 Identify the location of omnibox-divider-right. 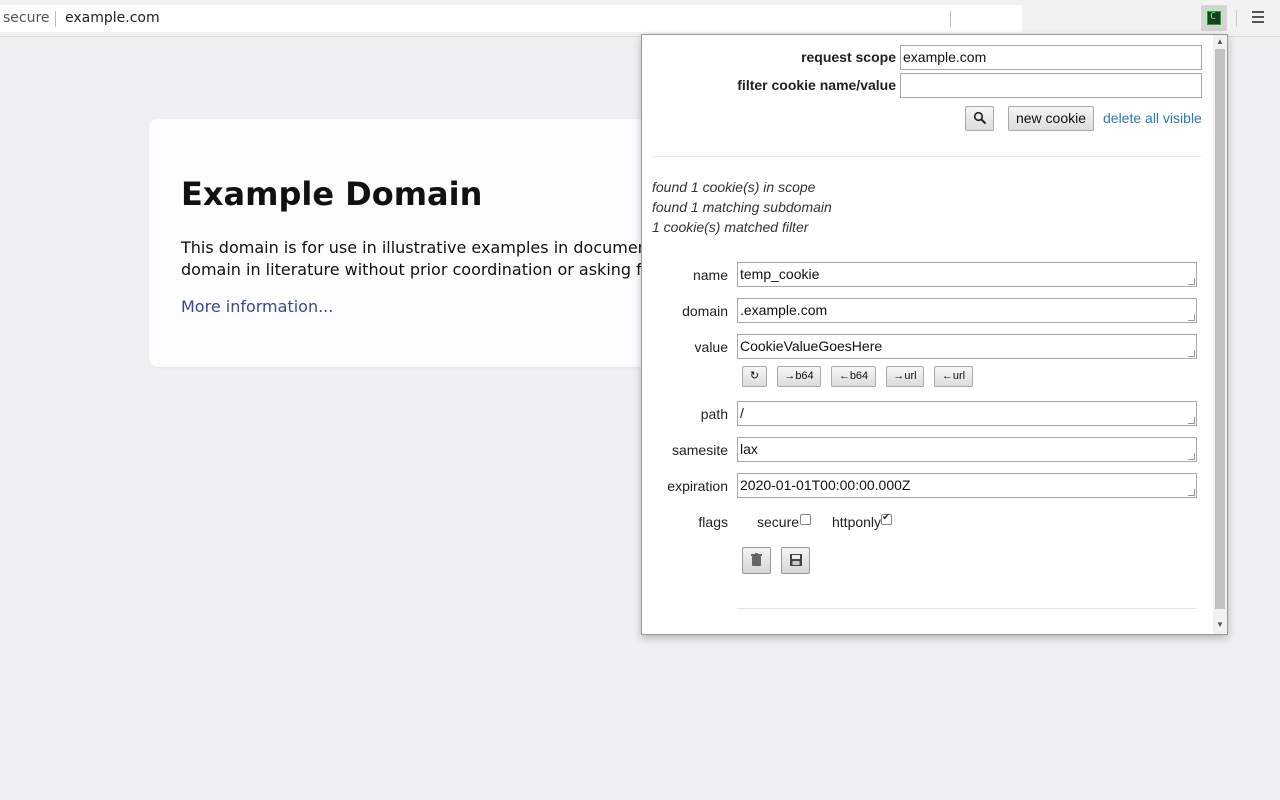
(950, 19).